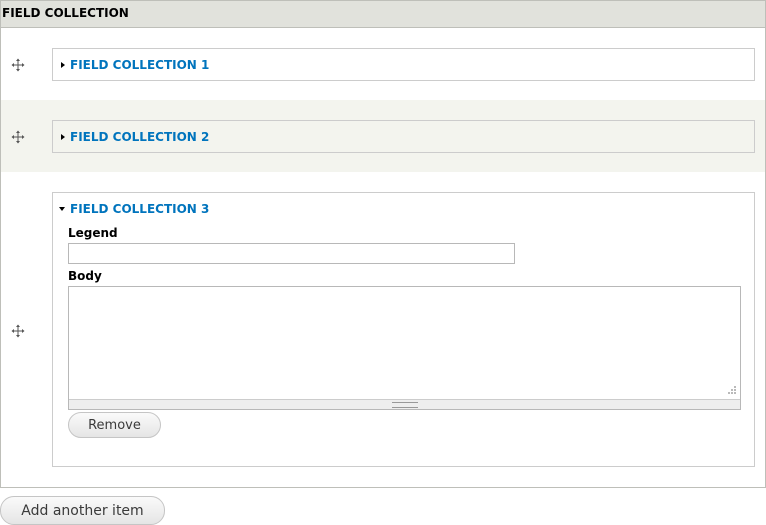  I want to click on add-another-item-button: Add another item, so click(82, 510).